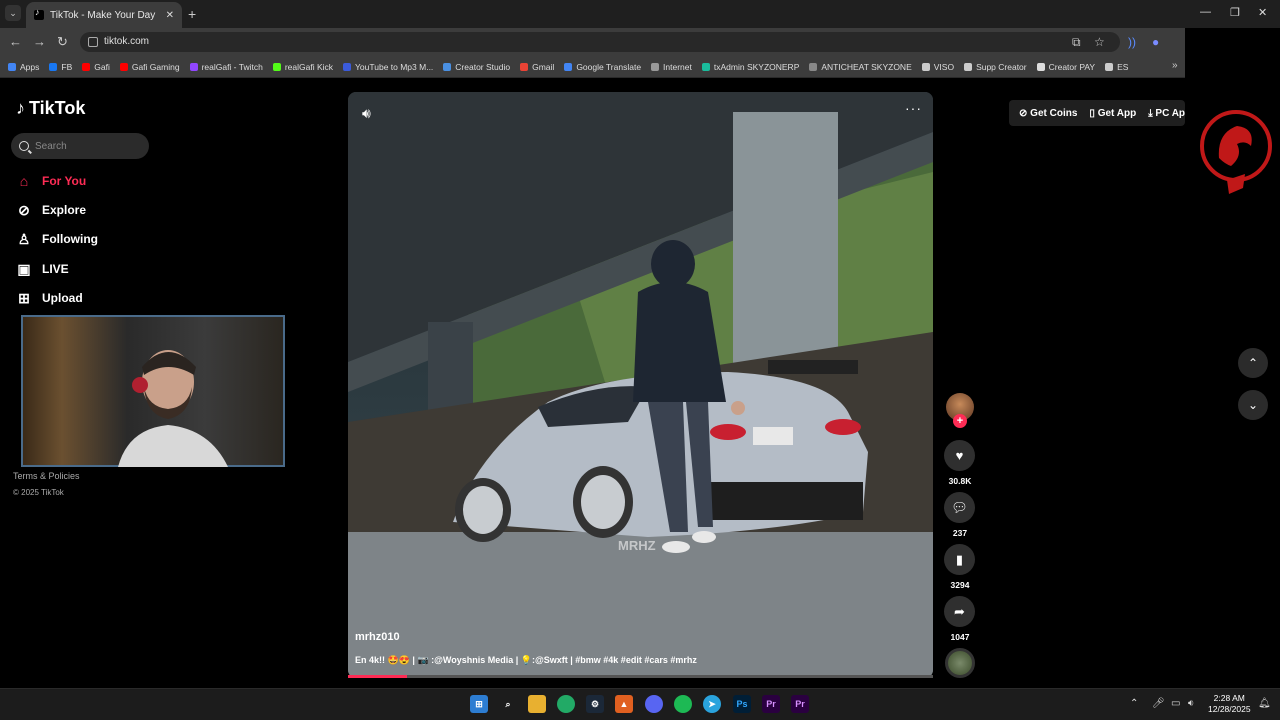 This screenshot has width=1280, height=720. What do you see at coordinates (959, 559) in the screenshot?
I see `save-button: ▮` at bounding box center [959, 559].